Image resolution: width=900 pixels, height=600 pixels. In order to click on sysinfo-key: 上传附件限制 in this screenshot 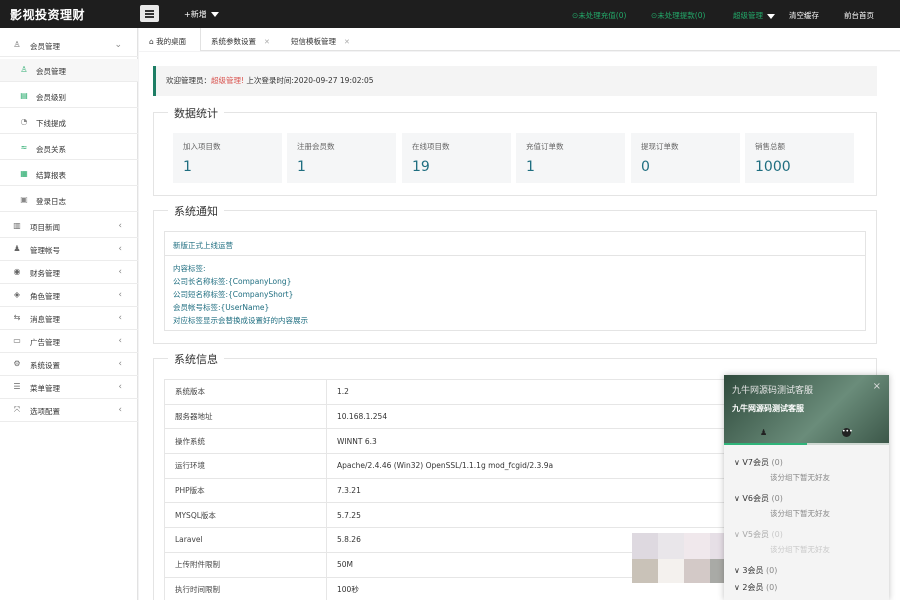, I will do `click(245, 564)`.